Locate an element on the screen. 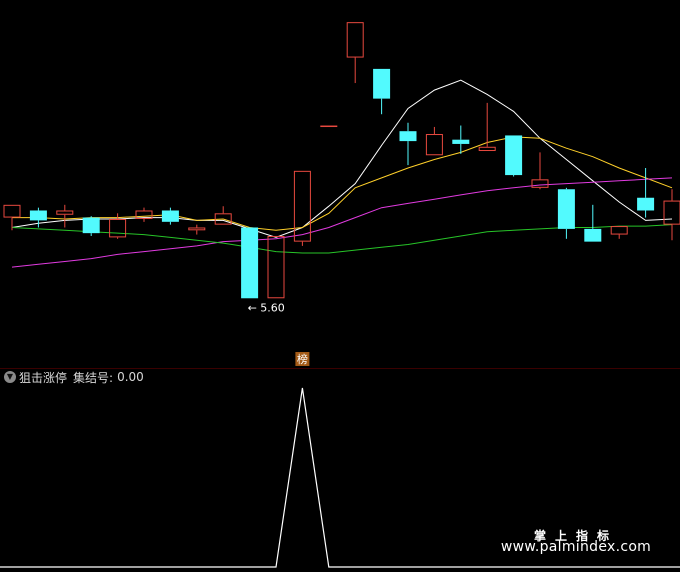 The image size is (680, 572). indicator-header: ▼ 狙击涨停 集结号: 0.00 is located at coordinates (74, 377).